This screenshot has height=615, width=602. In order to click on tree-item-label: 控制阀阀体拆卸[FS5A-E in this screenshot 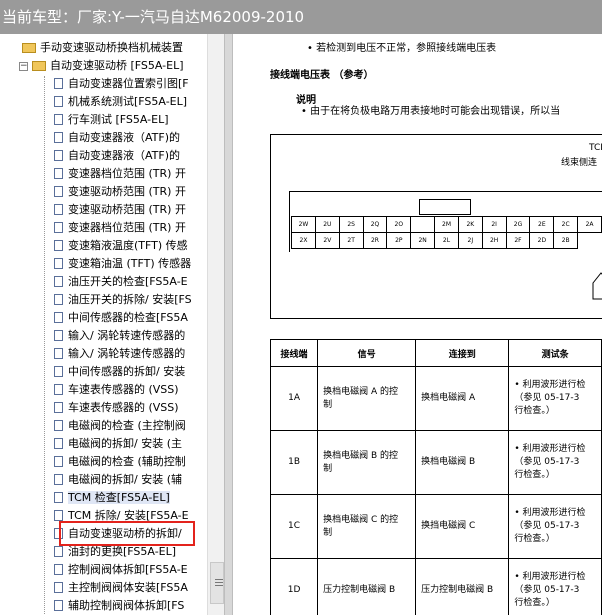, I will do `click(128, 569)`.